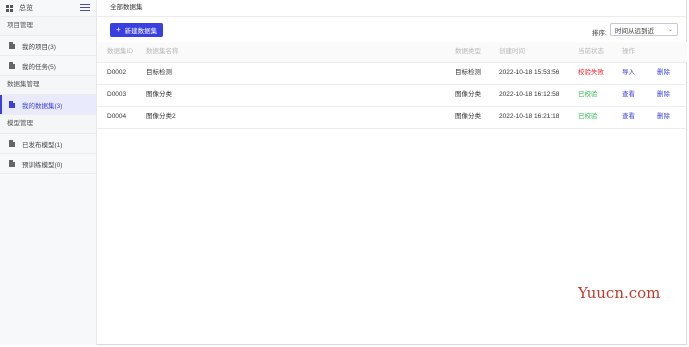 This screenshot has height=347, width=689. What do you see at coordinates (159, 94) in the screenshot?
I see `cell-name: 图像分类` at bounding box center [159, 94].